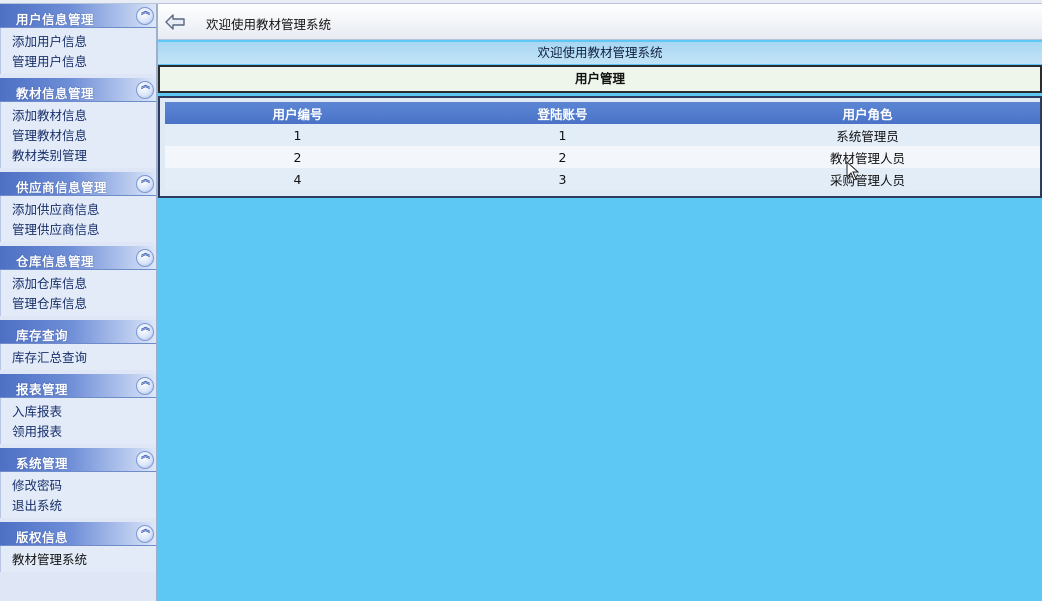  Describe the element at coordinates (78, 432) in the screenshot. I see `sidebar-item-usage-report: 领用报表` at that location.